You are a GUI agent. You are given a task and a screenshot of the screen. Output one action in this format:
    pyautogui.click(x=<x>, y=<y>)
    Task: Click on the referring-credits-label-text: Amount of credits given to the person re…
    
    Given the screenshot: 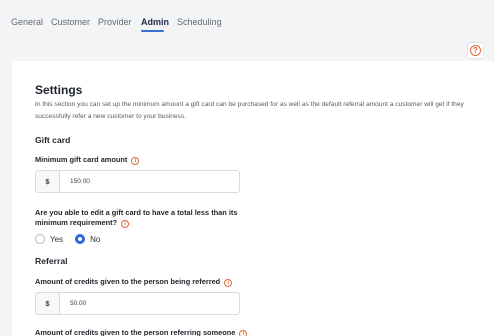 What is the action you would take?
    pyautogui.click(x=135, y=332)
    